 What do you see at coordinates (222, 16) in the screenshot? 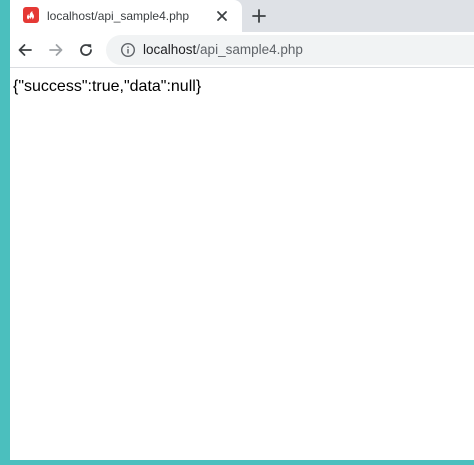
I see `close-icon` at bounding box center [222, 16].